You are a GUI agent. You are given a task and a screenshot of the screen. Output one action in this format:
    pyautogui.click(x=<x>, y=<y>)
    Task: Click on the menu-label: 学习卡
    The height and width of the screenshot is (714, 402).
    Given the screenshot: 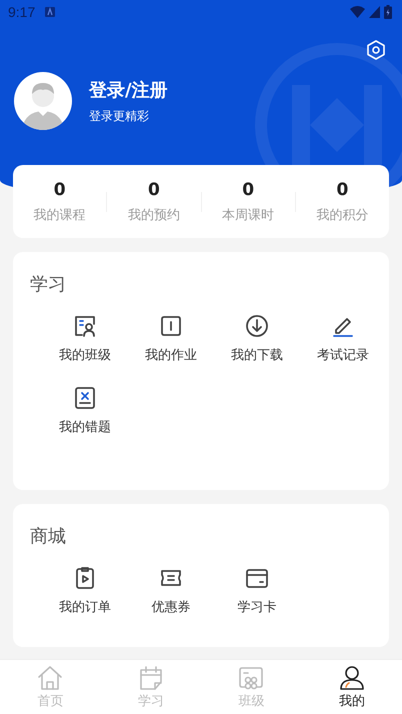 What is the action you would take?
    pyautogui.click(x=257, y=607)
    